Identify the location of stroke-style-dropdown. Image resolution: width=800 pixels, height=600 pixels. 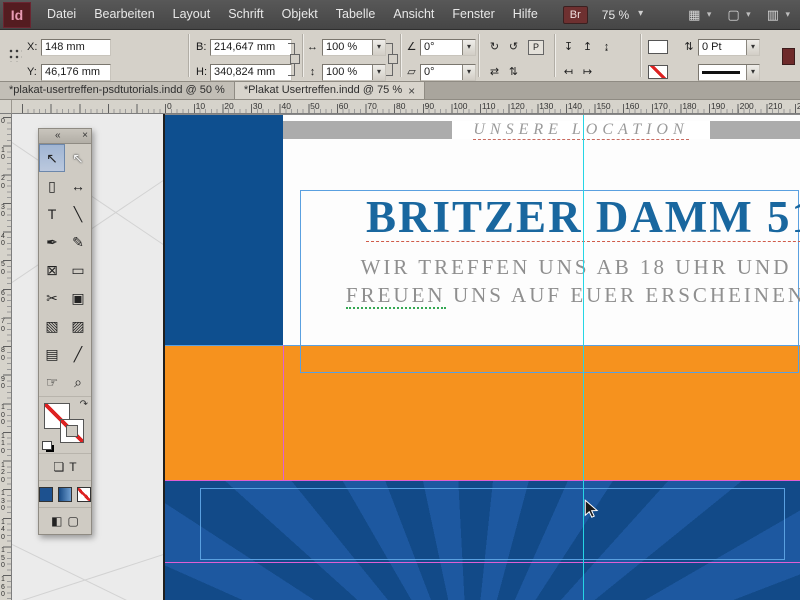
(729, 72).